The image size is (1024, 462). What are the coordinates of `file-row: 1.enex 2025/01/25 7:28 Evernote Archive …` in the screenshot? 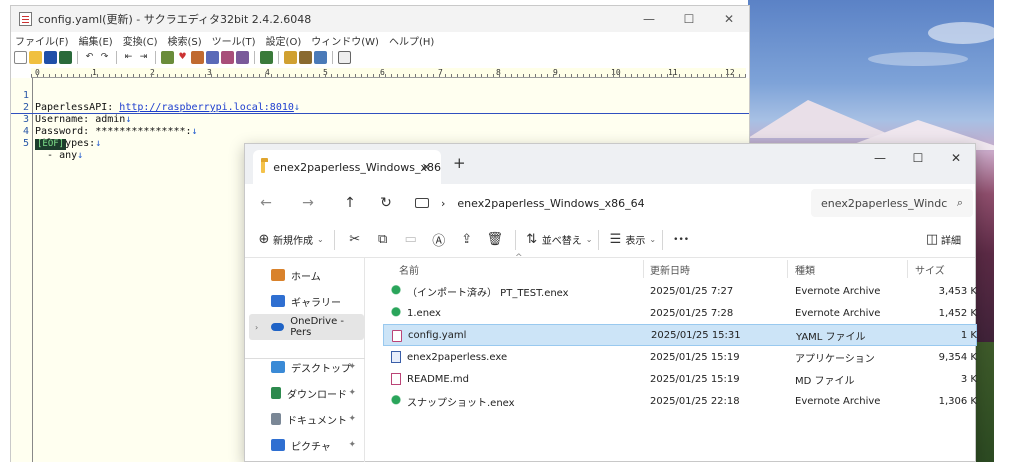 It's located at (676, 313).